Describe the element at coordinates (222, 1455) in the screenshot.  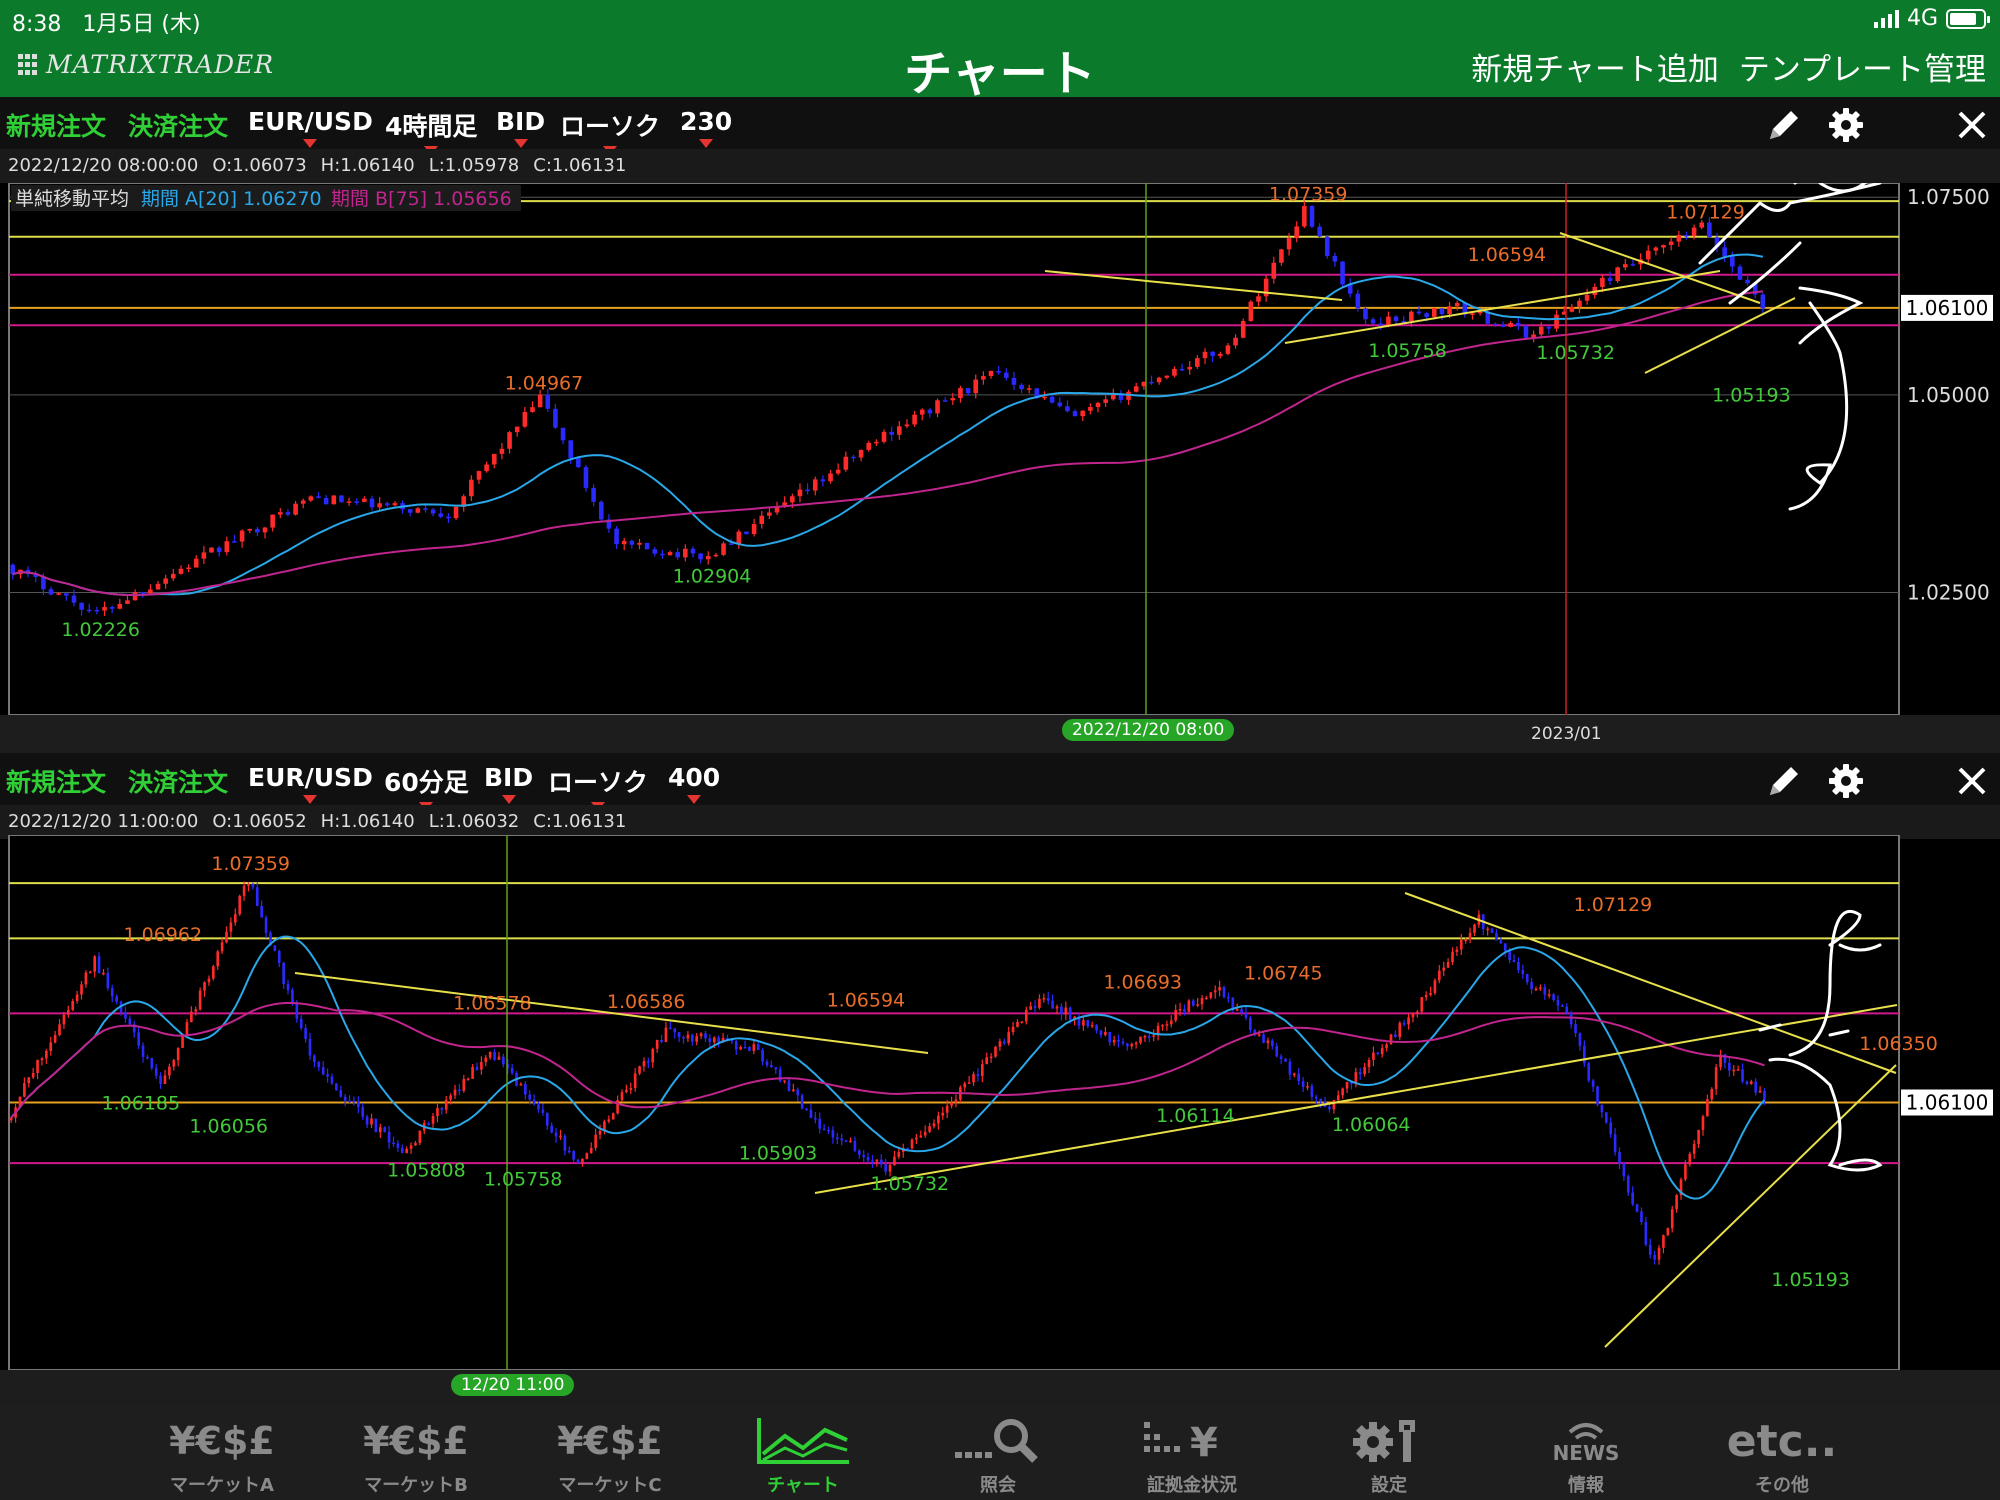
I see `tab-market-a: ¥€$£ マーケットA` at that location.